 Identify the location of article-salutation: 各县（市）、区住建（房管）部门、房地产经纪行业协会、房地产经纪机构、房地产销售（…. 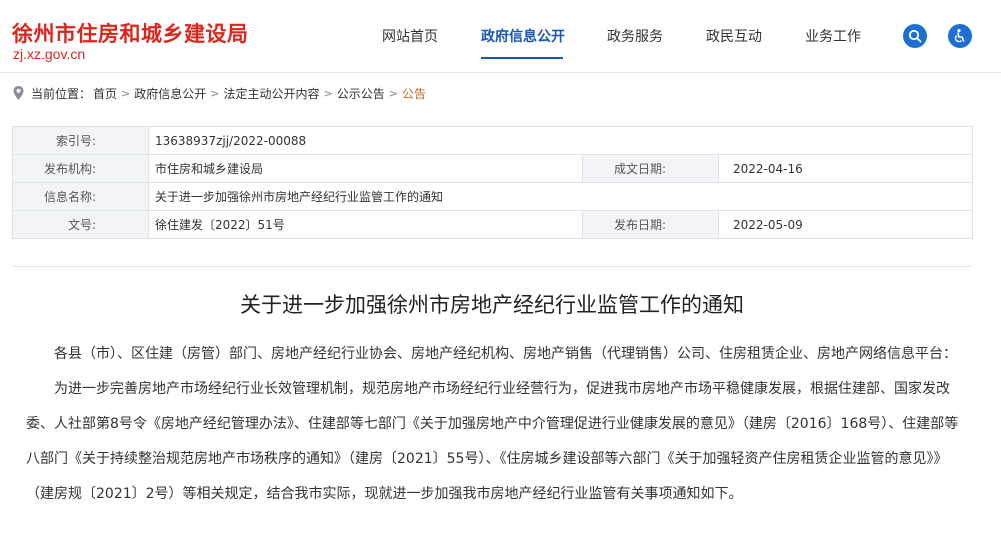
(505, 354).